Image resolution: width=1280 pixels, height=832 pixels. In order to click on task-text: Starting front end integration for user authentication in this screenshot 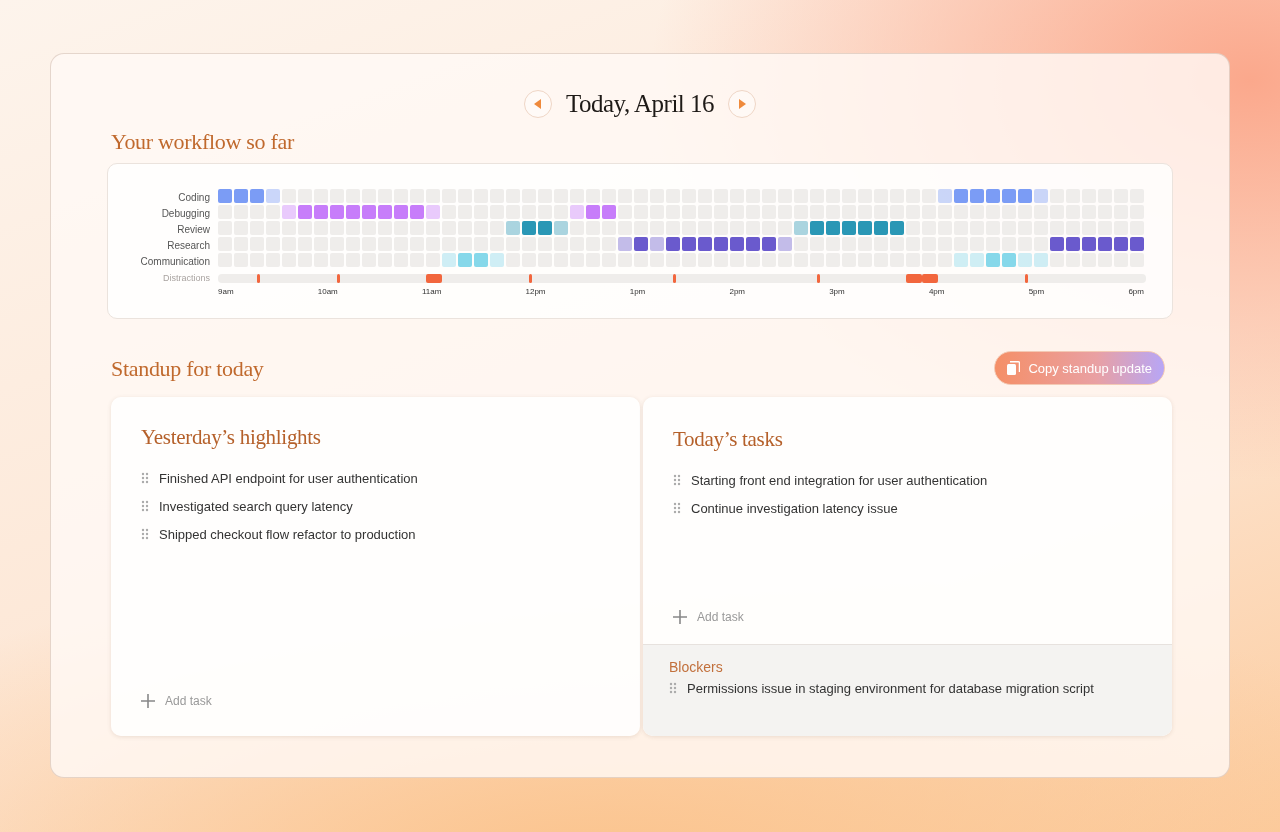, I will do `click(839, 480)`.